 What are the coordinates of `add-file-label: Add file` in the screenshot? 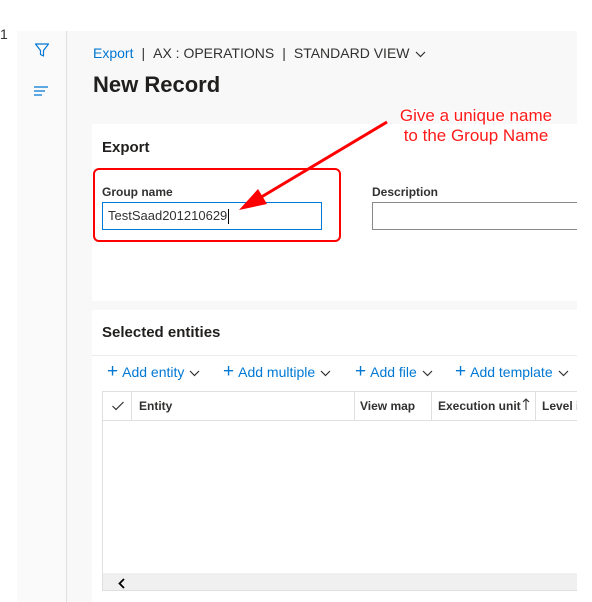 It's located at (393, 372).